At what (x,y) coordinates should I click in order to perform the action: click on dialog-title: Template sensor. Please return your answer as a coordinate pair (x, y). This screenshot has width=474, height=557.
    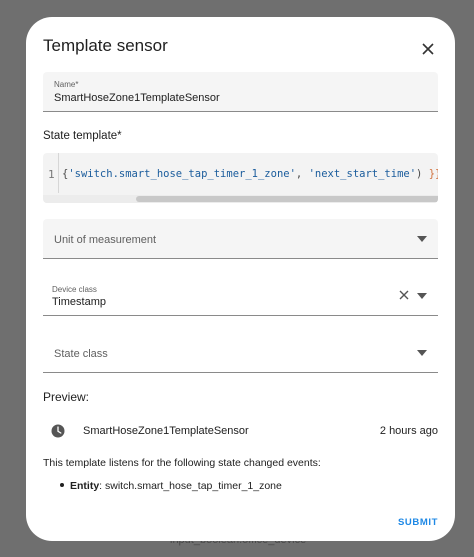
    Looking at the image, I should click on (105, 45).